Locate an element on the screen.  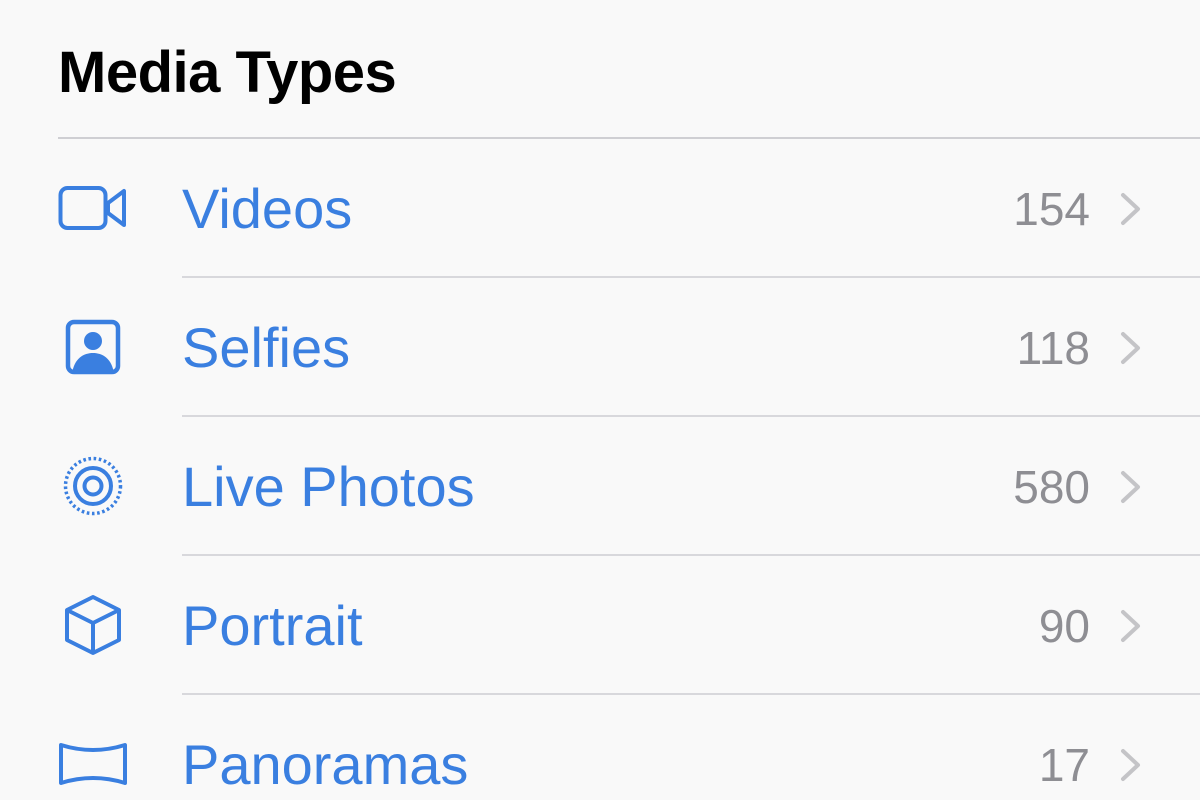
list-item-label: Videos is located at coordinates (267, 208).